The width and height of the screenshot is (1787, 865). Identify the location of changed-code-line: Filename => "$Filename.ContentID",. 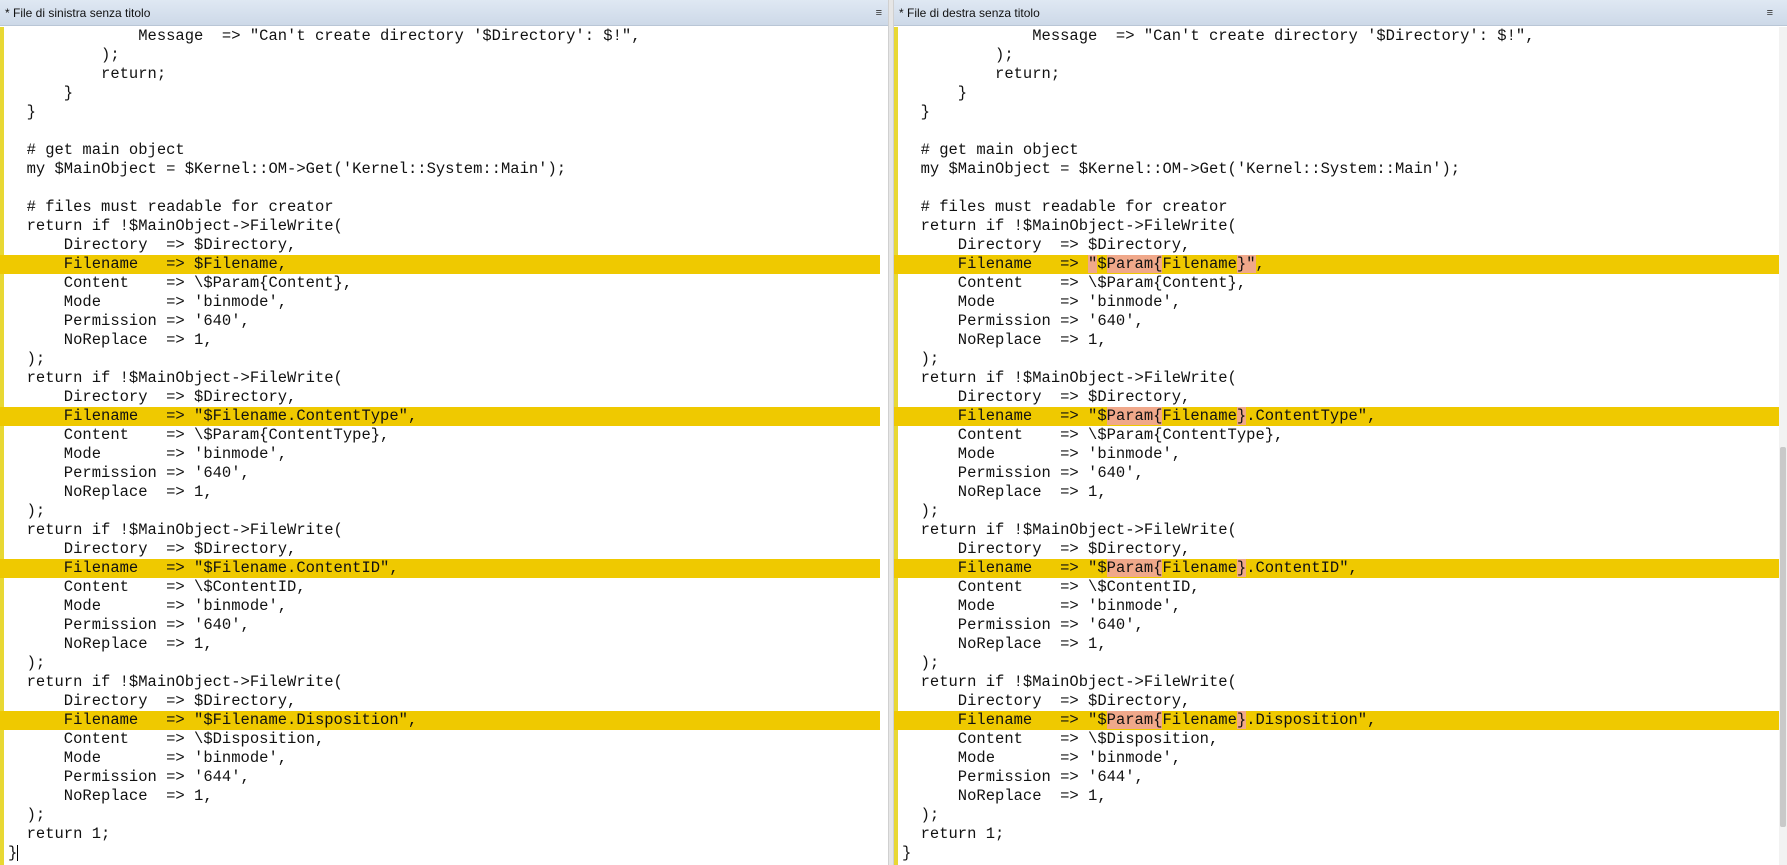
(440, 568).